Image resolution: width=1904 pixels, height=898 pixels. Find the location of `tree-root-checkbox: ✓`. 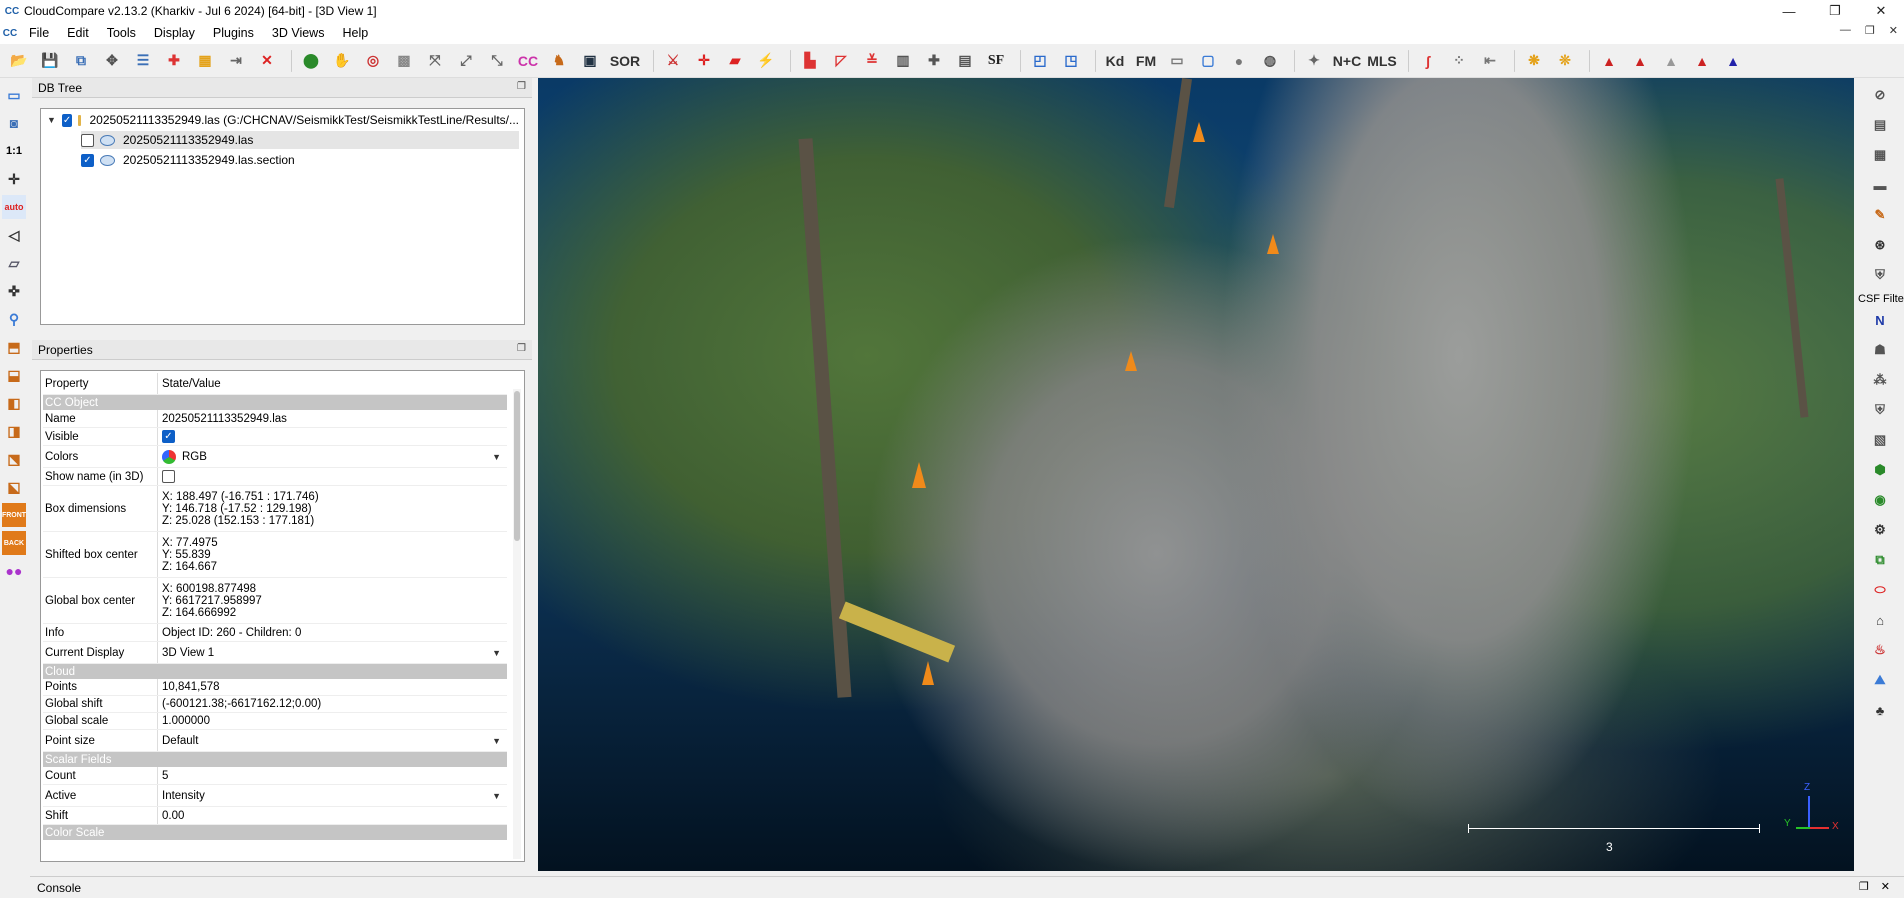

tree-root-checkbox: ✓ is located at coordinates (67, 120).